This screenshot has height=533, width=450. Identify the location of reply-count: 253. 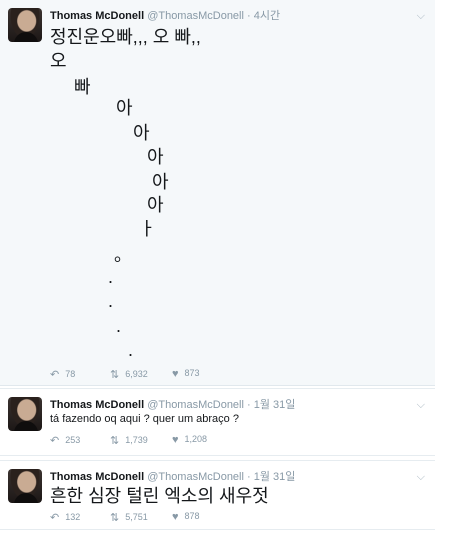
(73, 440).